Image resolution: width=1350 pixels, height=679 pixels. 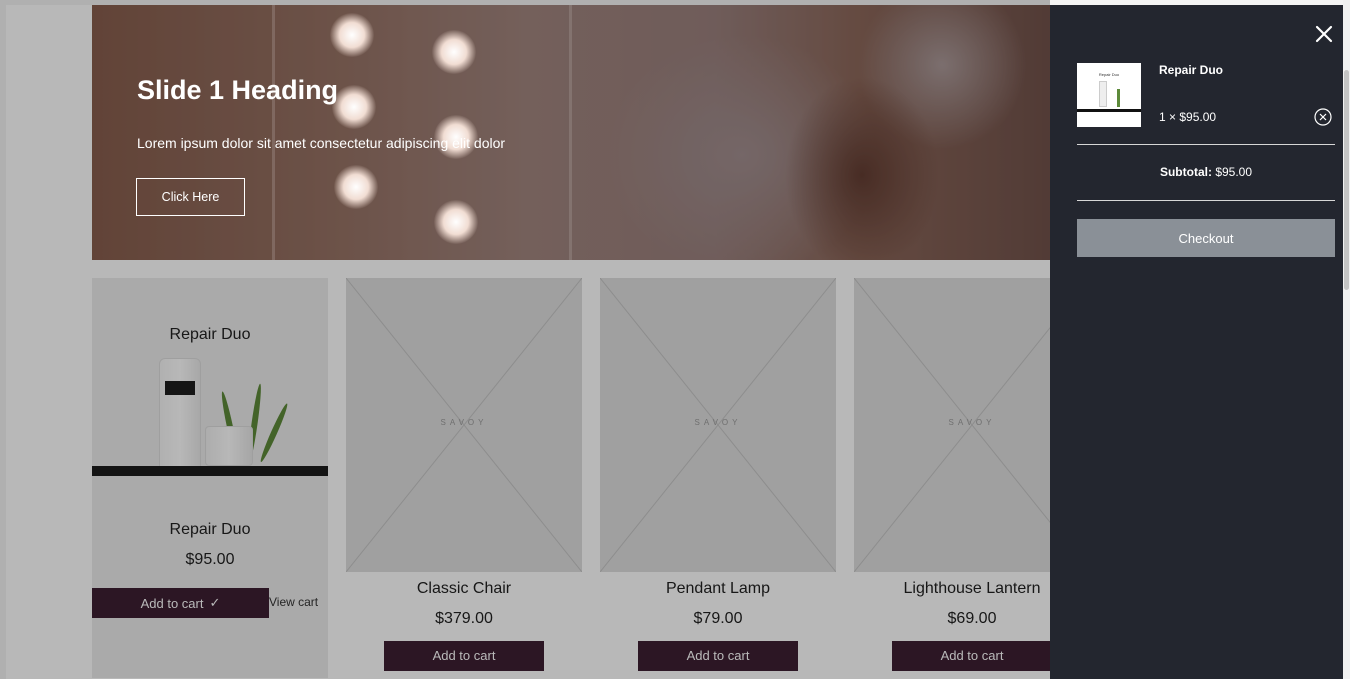 What do you see at coordinates (1109, 110) in the screenshot?
I see `thumbnail-shelf` at bounding box center [1109, 110].